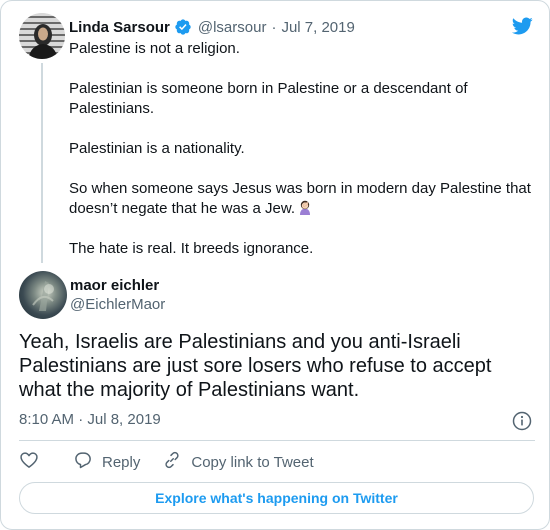  I want to click on copy-link-button: Copy link to Tweet, so click(238, 462).